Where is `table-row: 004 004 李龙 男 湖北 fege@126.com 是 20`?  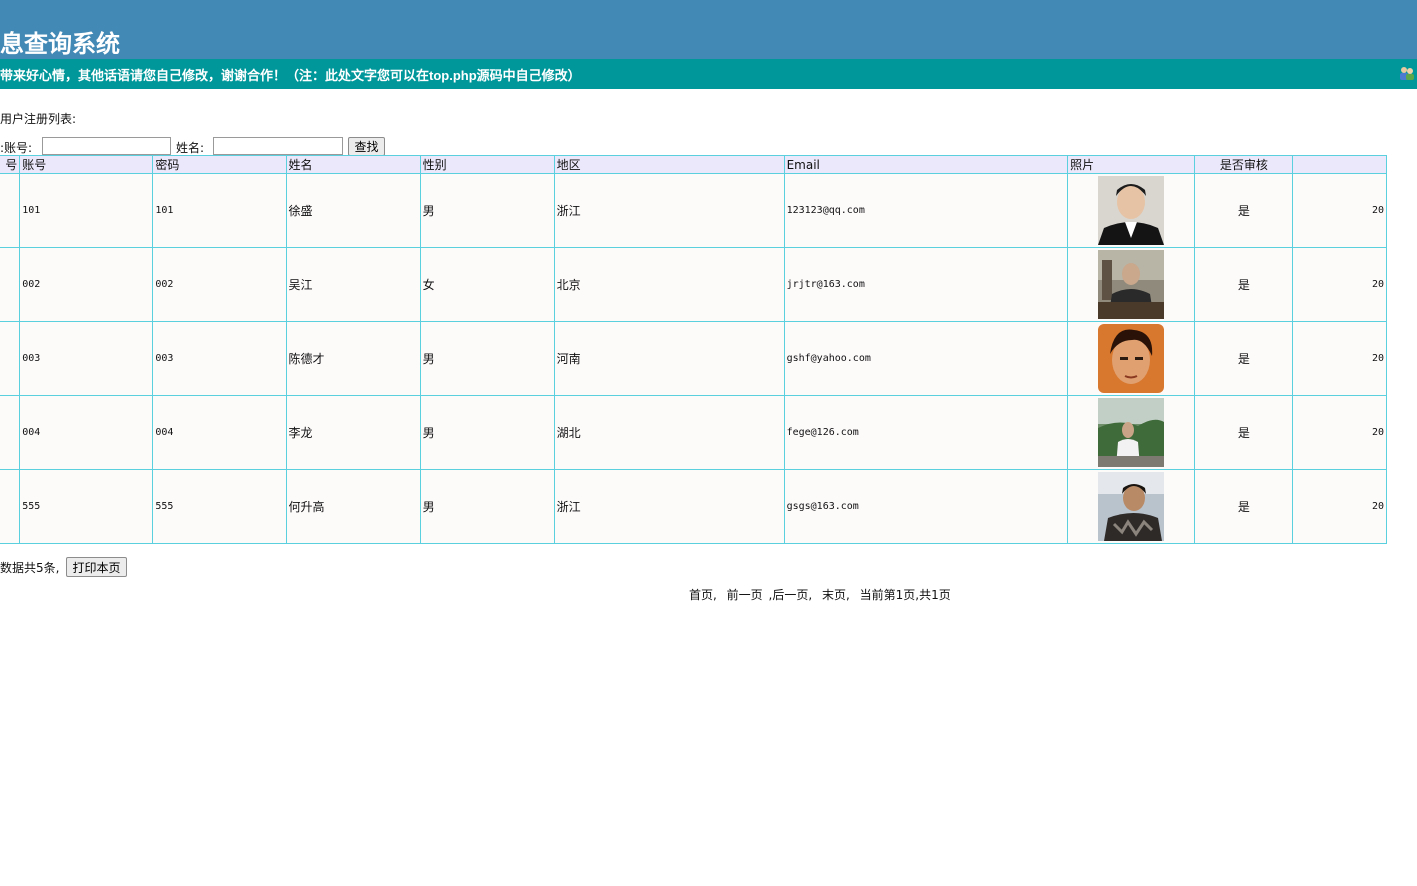 table-row: 004 004 李龙 男 湖北 fege@126.com 是 20 is located at coordinates (693, 432).